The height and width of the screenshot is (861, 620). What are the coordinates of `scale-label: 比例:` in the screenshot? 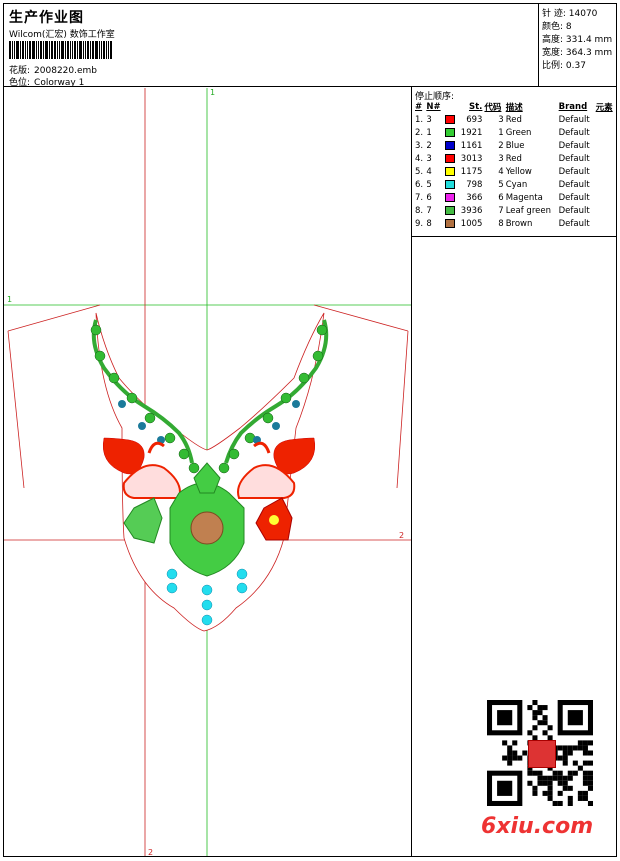 It's located at (553, 66).